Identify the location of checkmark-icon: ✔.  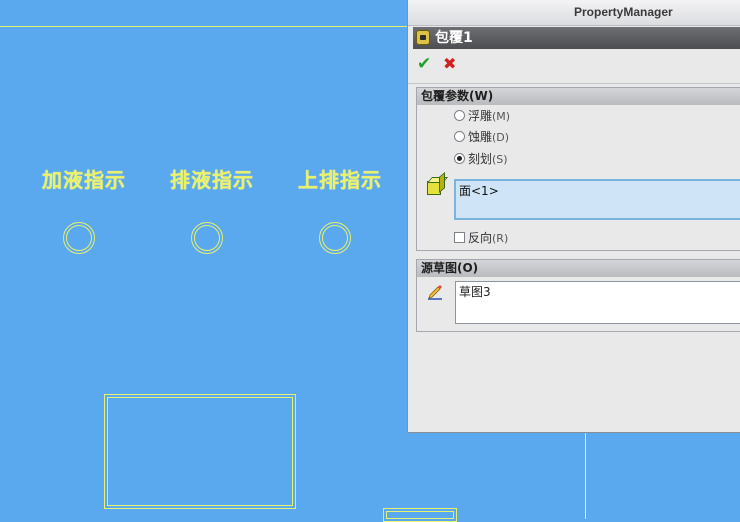
(424, 64).